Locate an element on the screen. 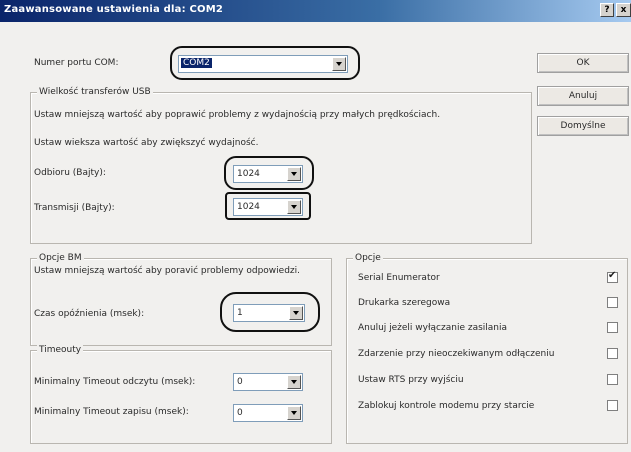 Image resolution: width=631 pixels, height=452 pixels. option-label: Zablokuj kontrole modemu przy starcie is located at coordinates (446, 406).